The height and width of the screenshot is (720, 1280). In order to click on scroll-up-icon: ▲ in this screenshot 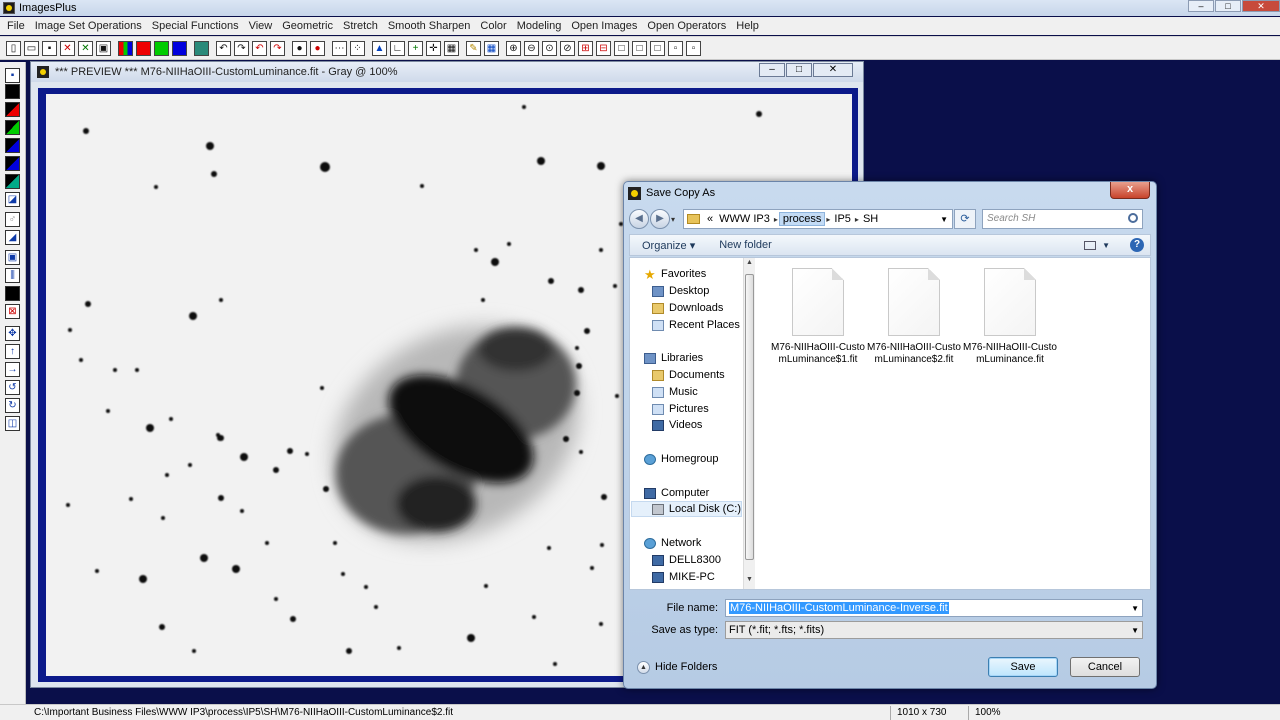, I will do `click(749, 265)`.